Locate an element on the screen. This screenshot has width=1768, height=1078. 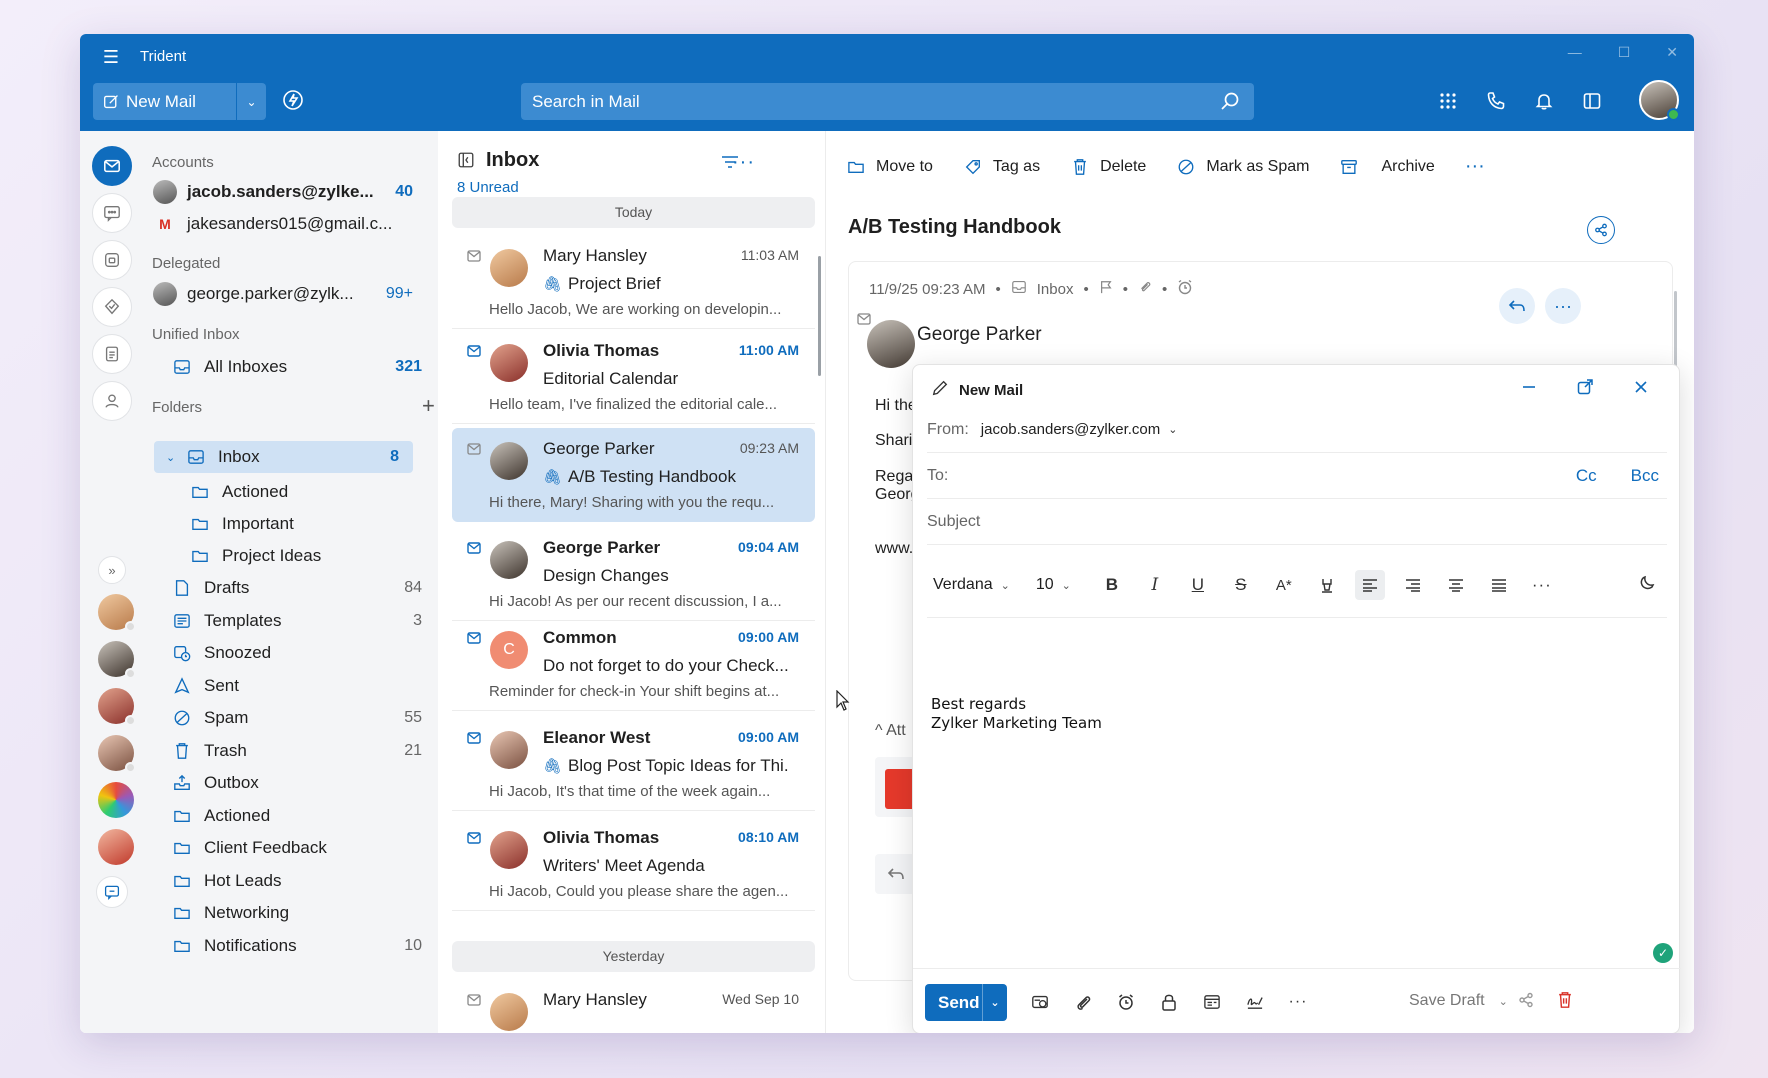
cc-button: Cc is located at coordinates (1586, 476).